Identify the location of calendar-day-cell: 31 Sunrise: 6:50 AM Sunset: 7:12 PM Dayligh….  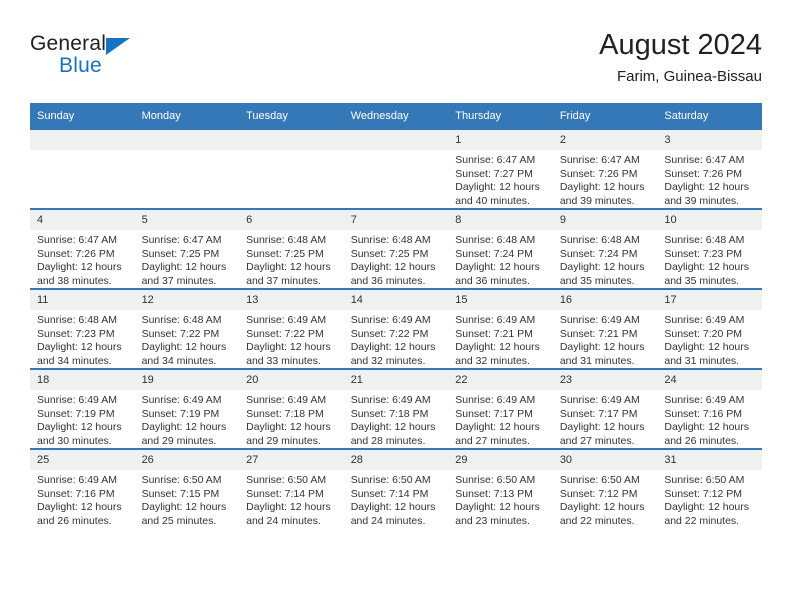
(709, 488).